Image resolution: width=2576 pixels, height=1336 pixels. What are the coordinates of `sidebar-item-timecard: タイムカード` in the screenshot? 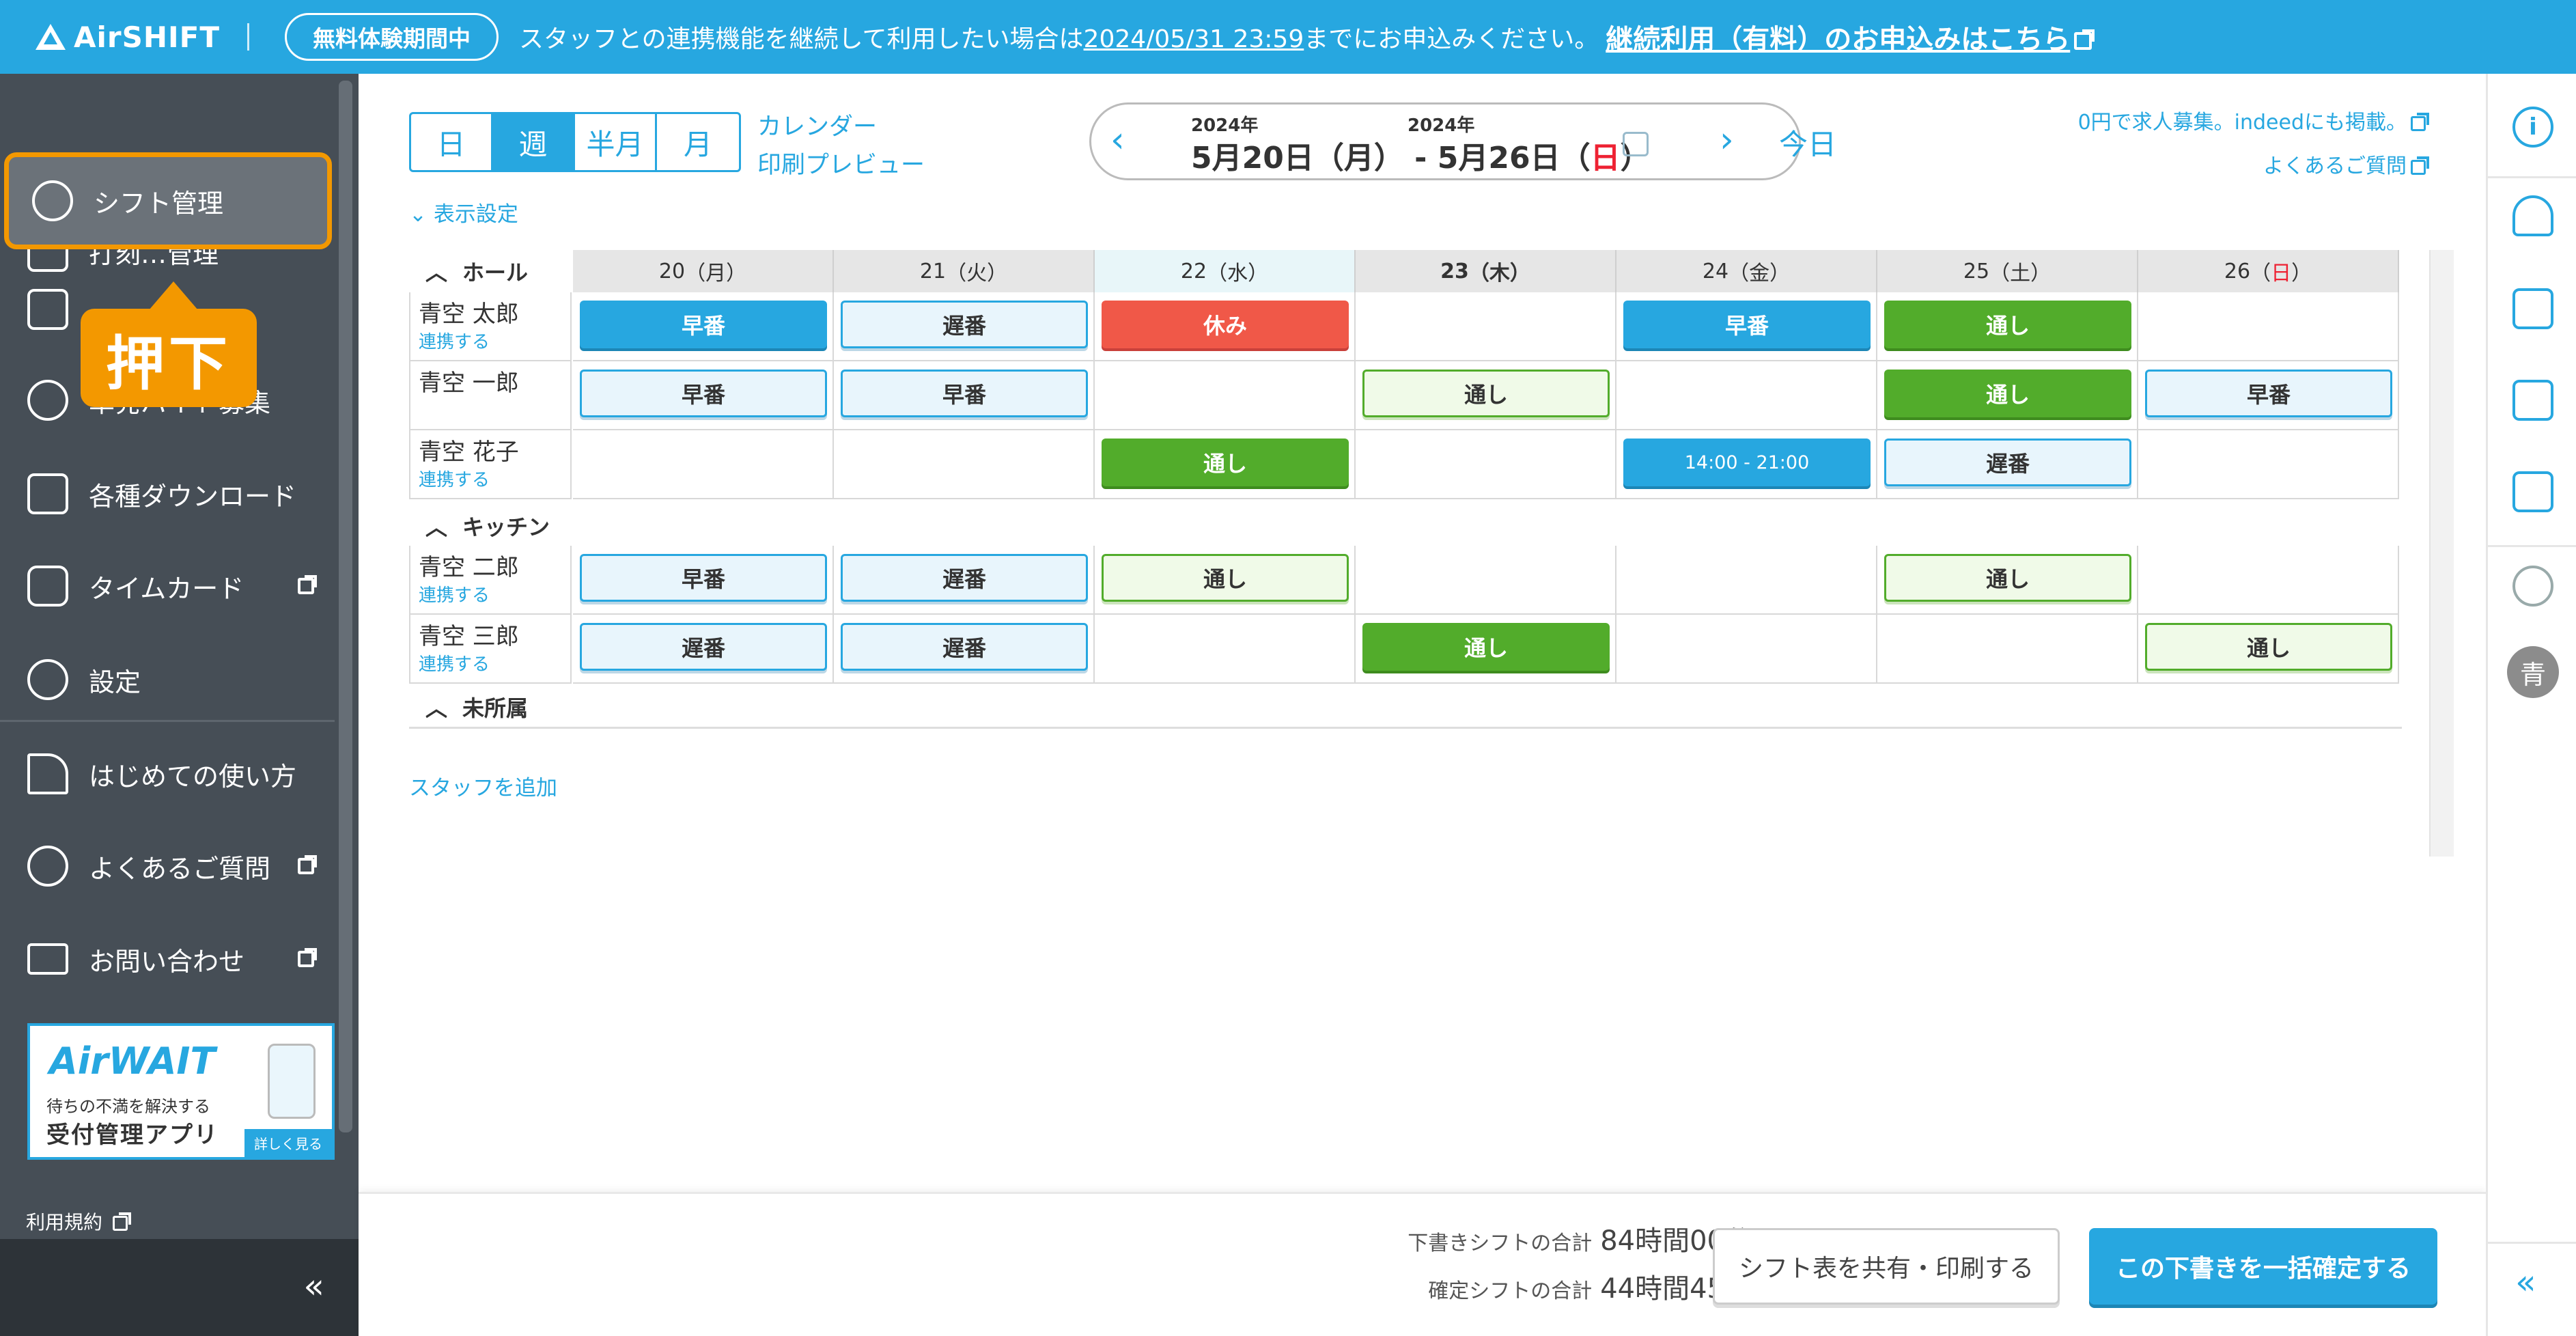 It's located at (167, 586).